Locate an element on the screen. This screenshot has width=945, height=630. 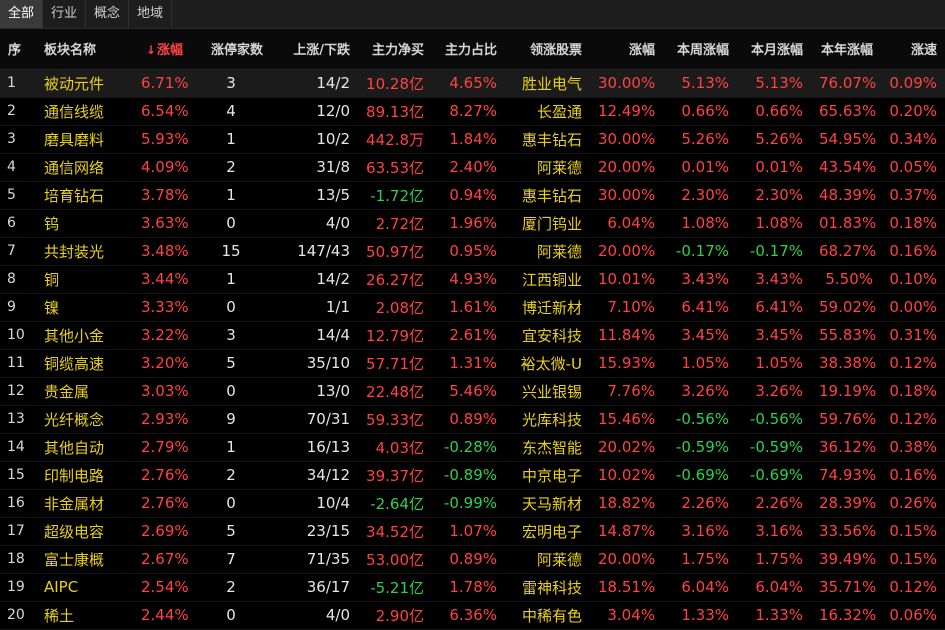
header-index: 序 is located at coordinates (18, 49).